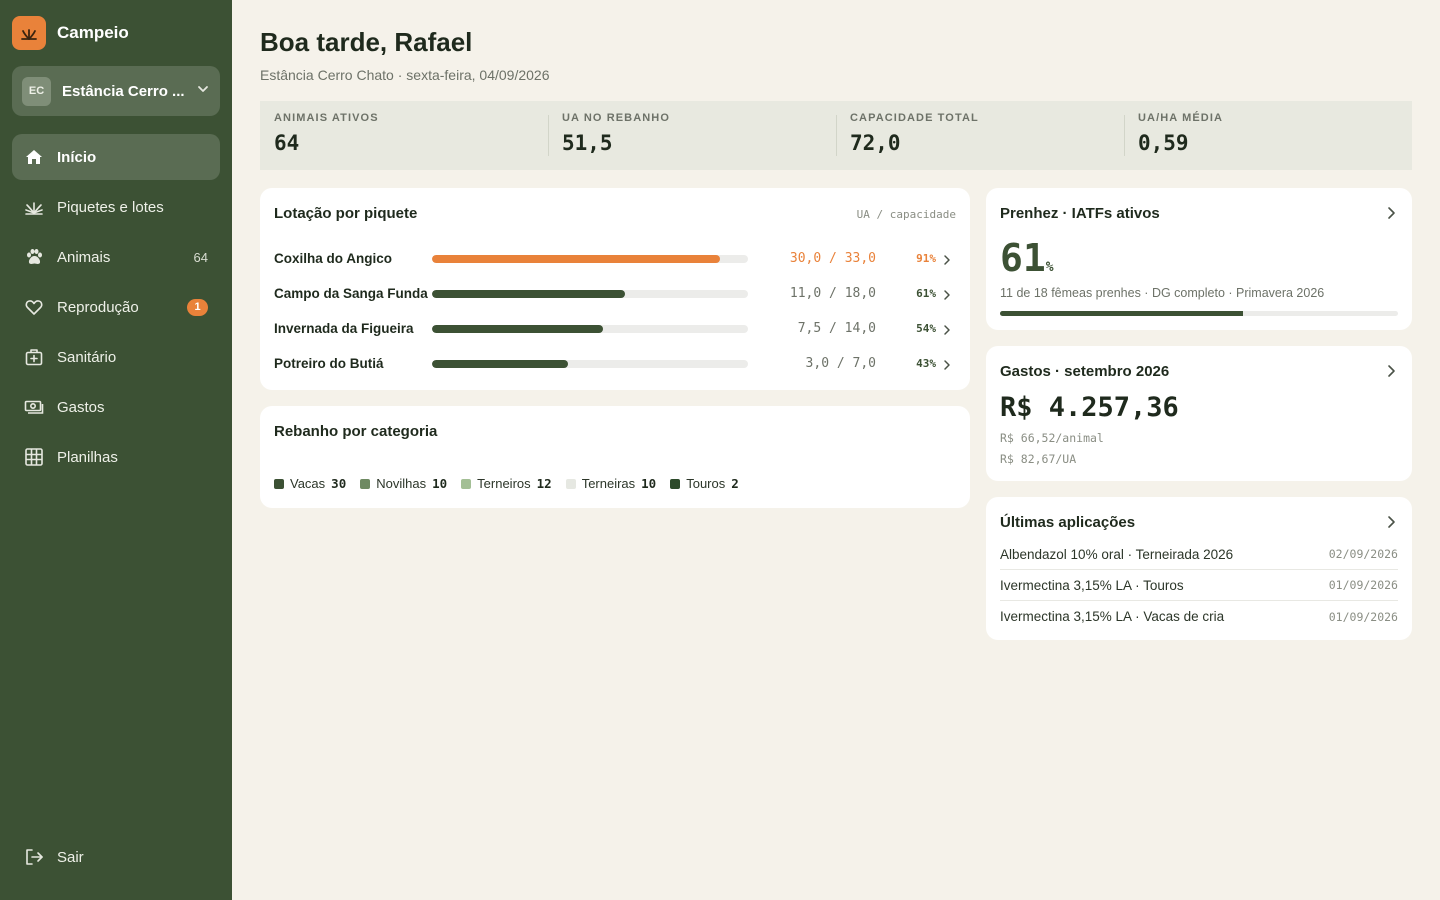 The height and width of the screenshot is (900, 1440). I want to click on money-icon, so click(34, 407).